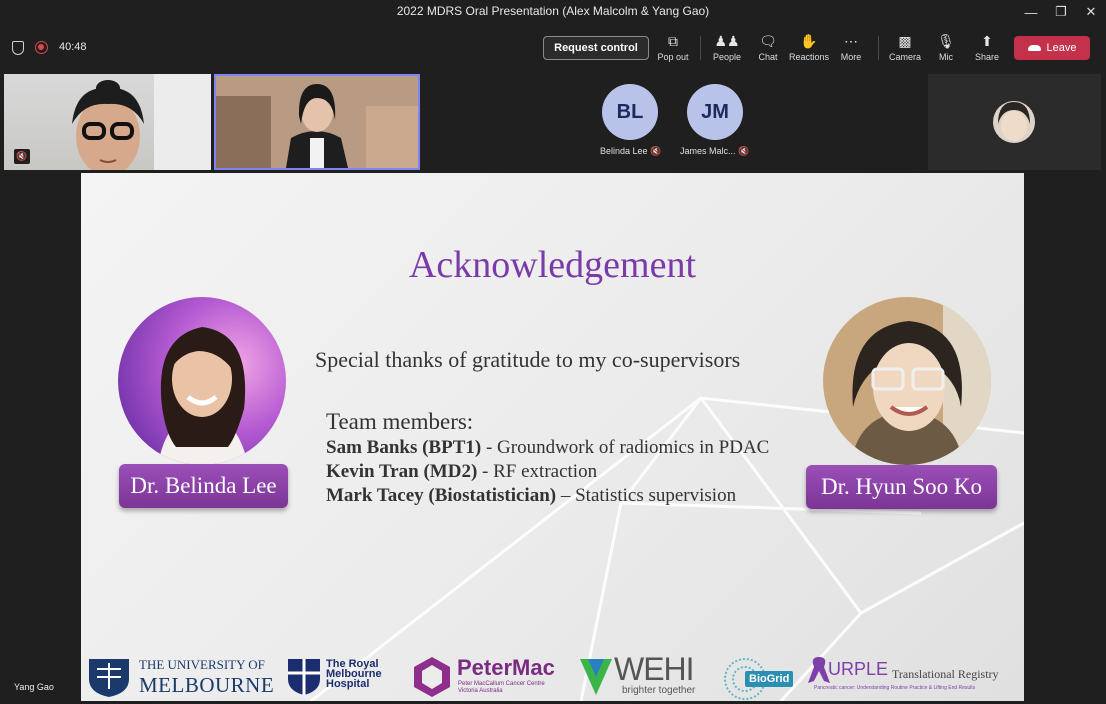 This screenshot has height=704, width=1106. What do you see at coordinates (202, 381) in the screenshot?
I see `portrait-belinda-lee` at bounding box center [202, 381].